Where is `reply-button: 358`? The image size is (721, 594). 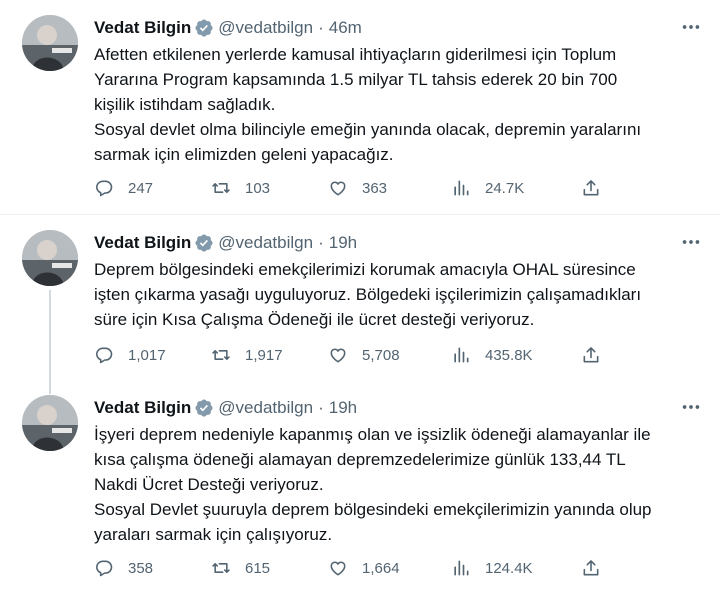
reply-button: 358 is located at coordinates (123, 568).